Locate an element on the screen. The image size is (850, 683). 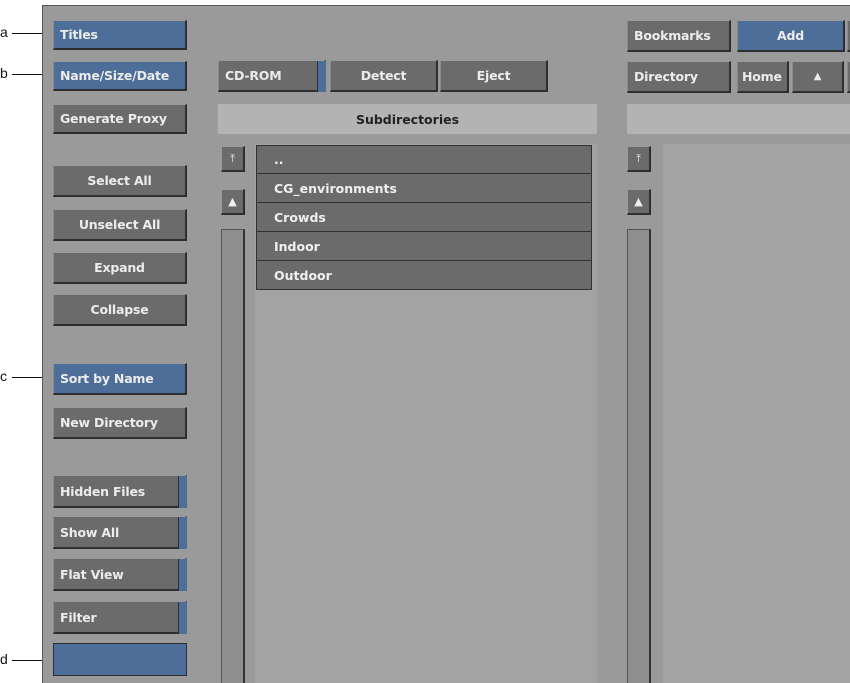
new-directory-button: New Directory is located at coordinates (120, 423).